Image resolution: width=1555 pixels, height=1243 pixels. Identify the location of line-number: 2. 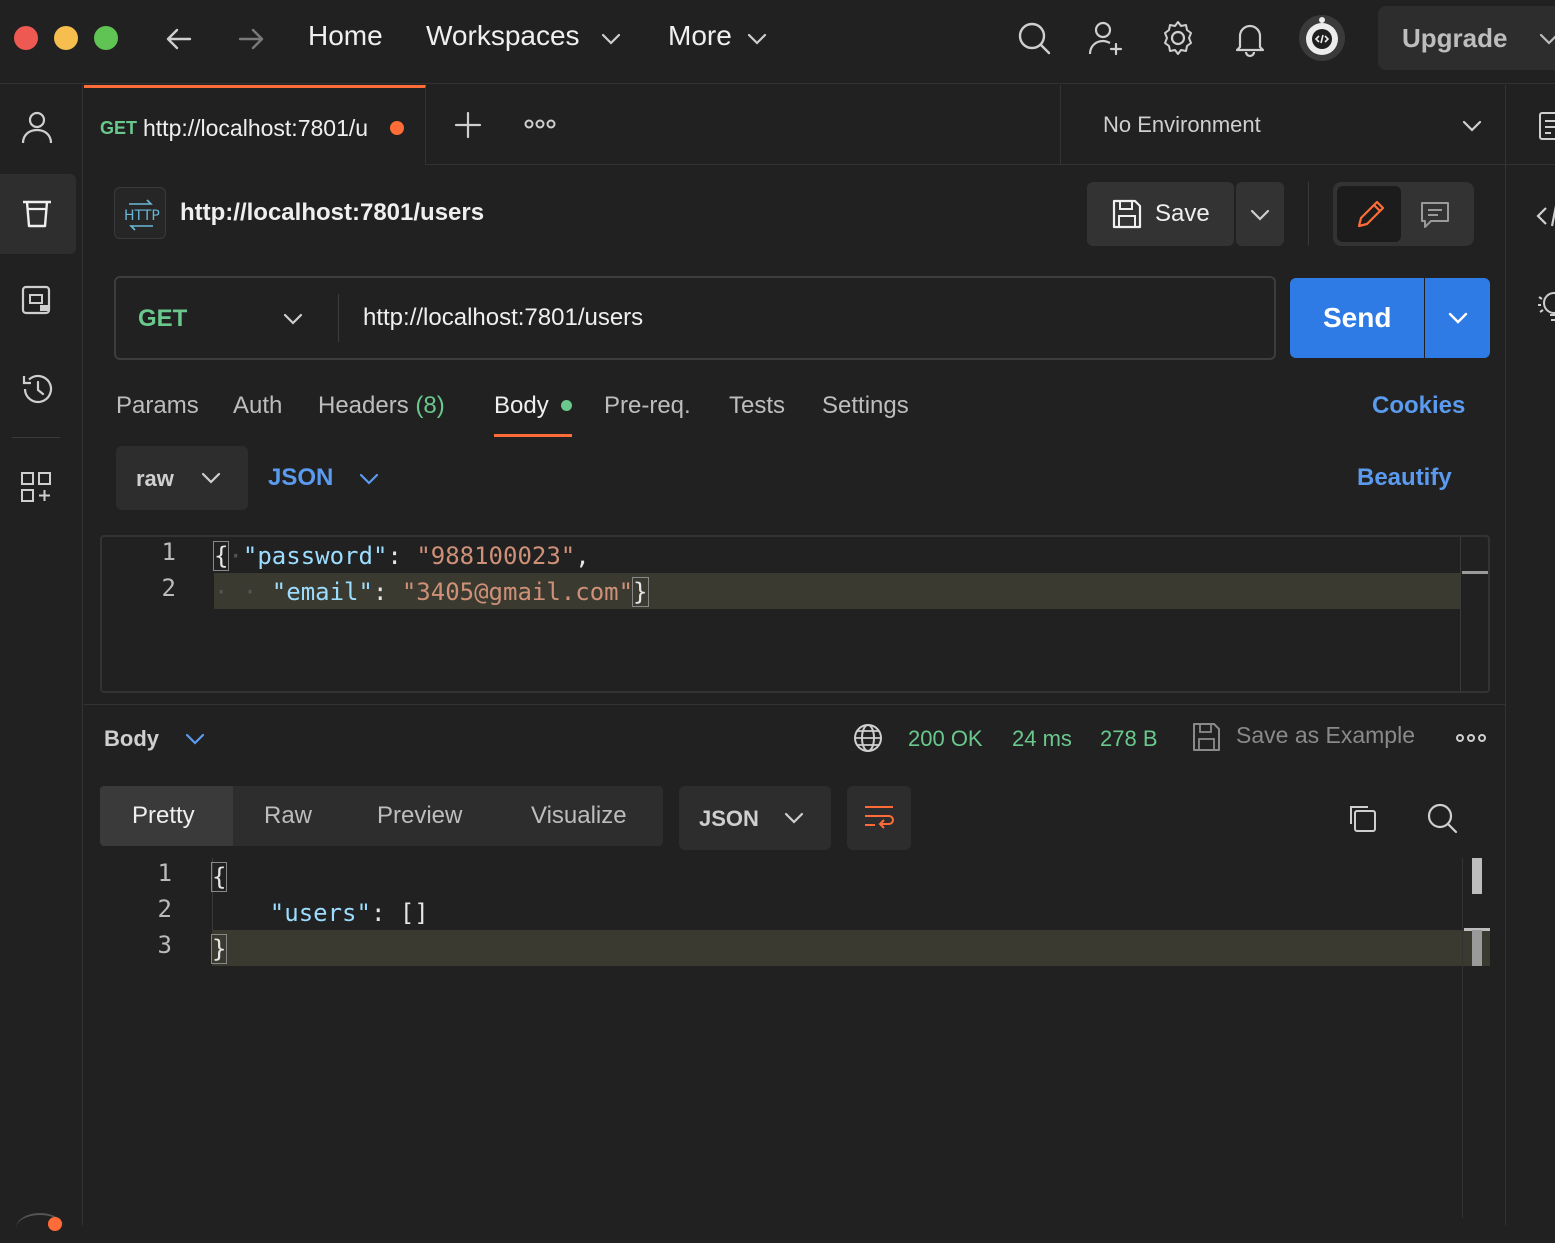
(168, 588).